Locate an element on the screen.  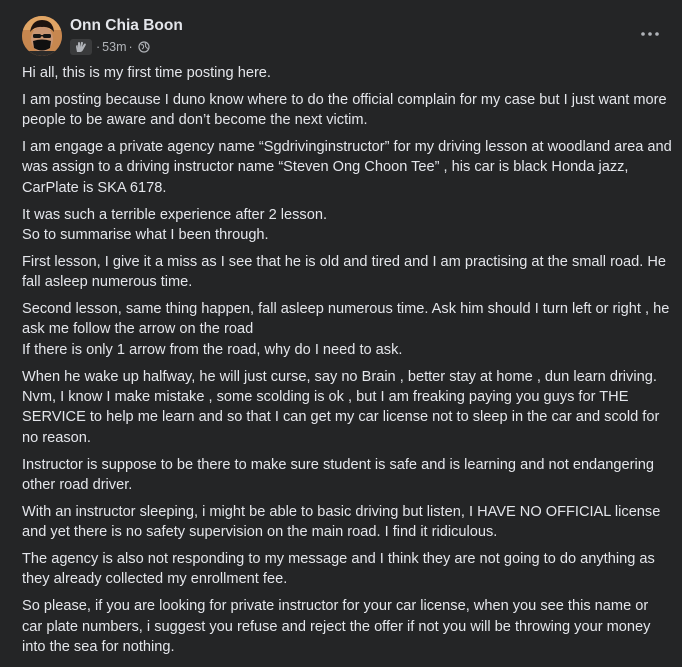
more-options-button is located at coordinates (650, 34).